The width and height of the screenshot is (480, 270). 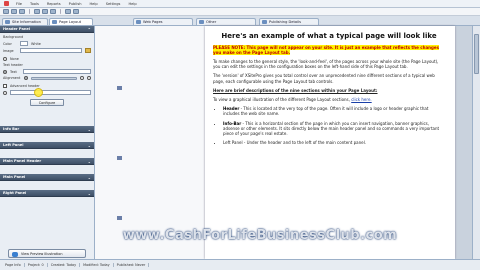 I want to click on open-icon, so click(x=14, y=11).